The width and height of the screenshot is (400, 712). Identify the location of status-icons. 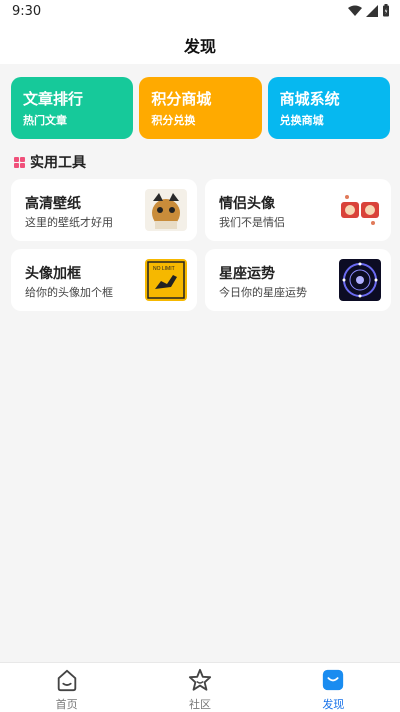
(369, 10).